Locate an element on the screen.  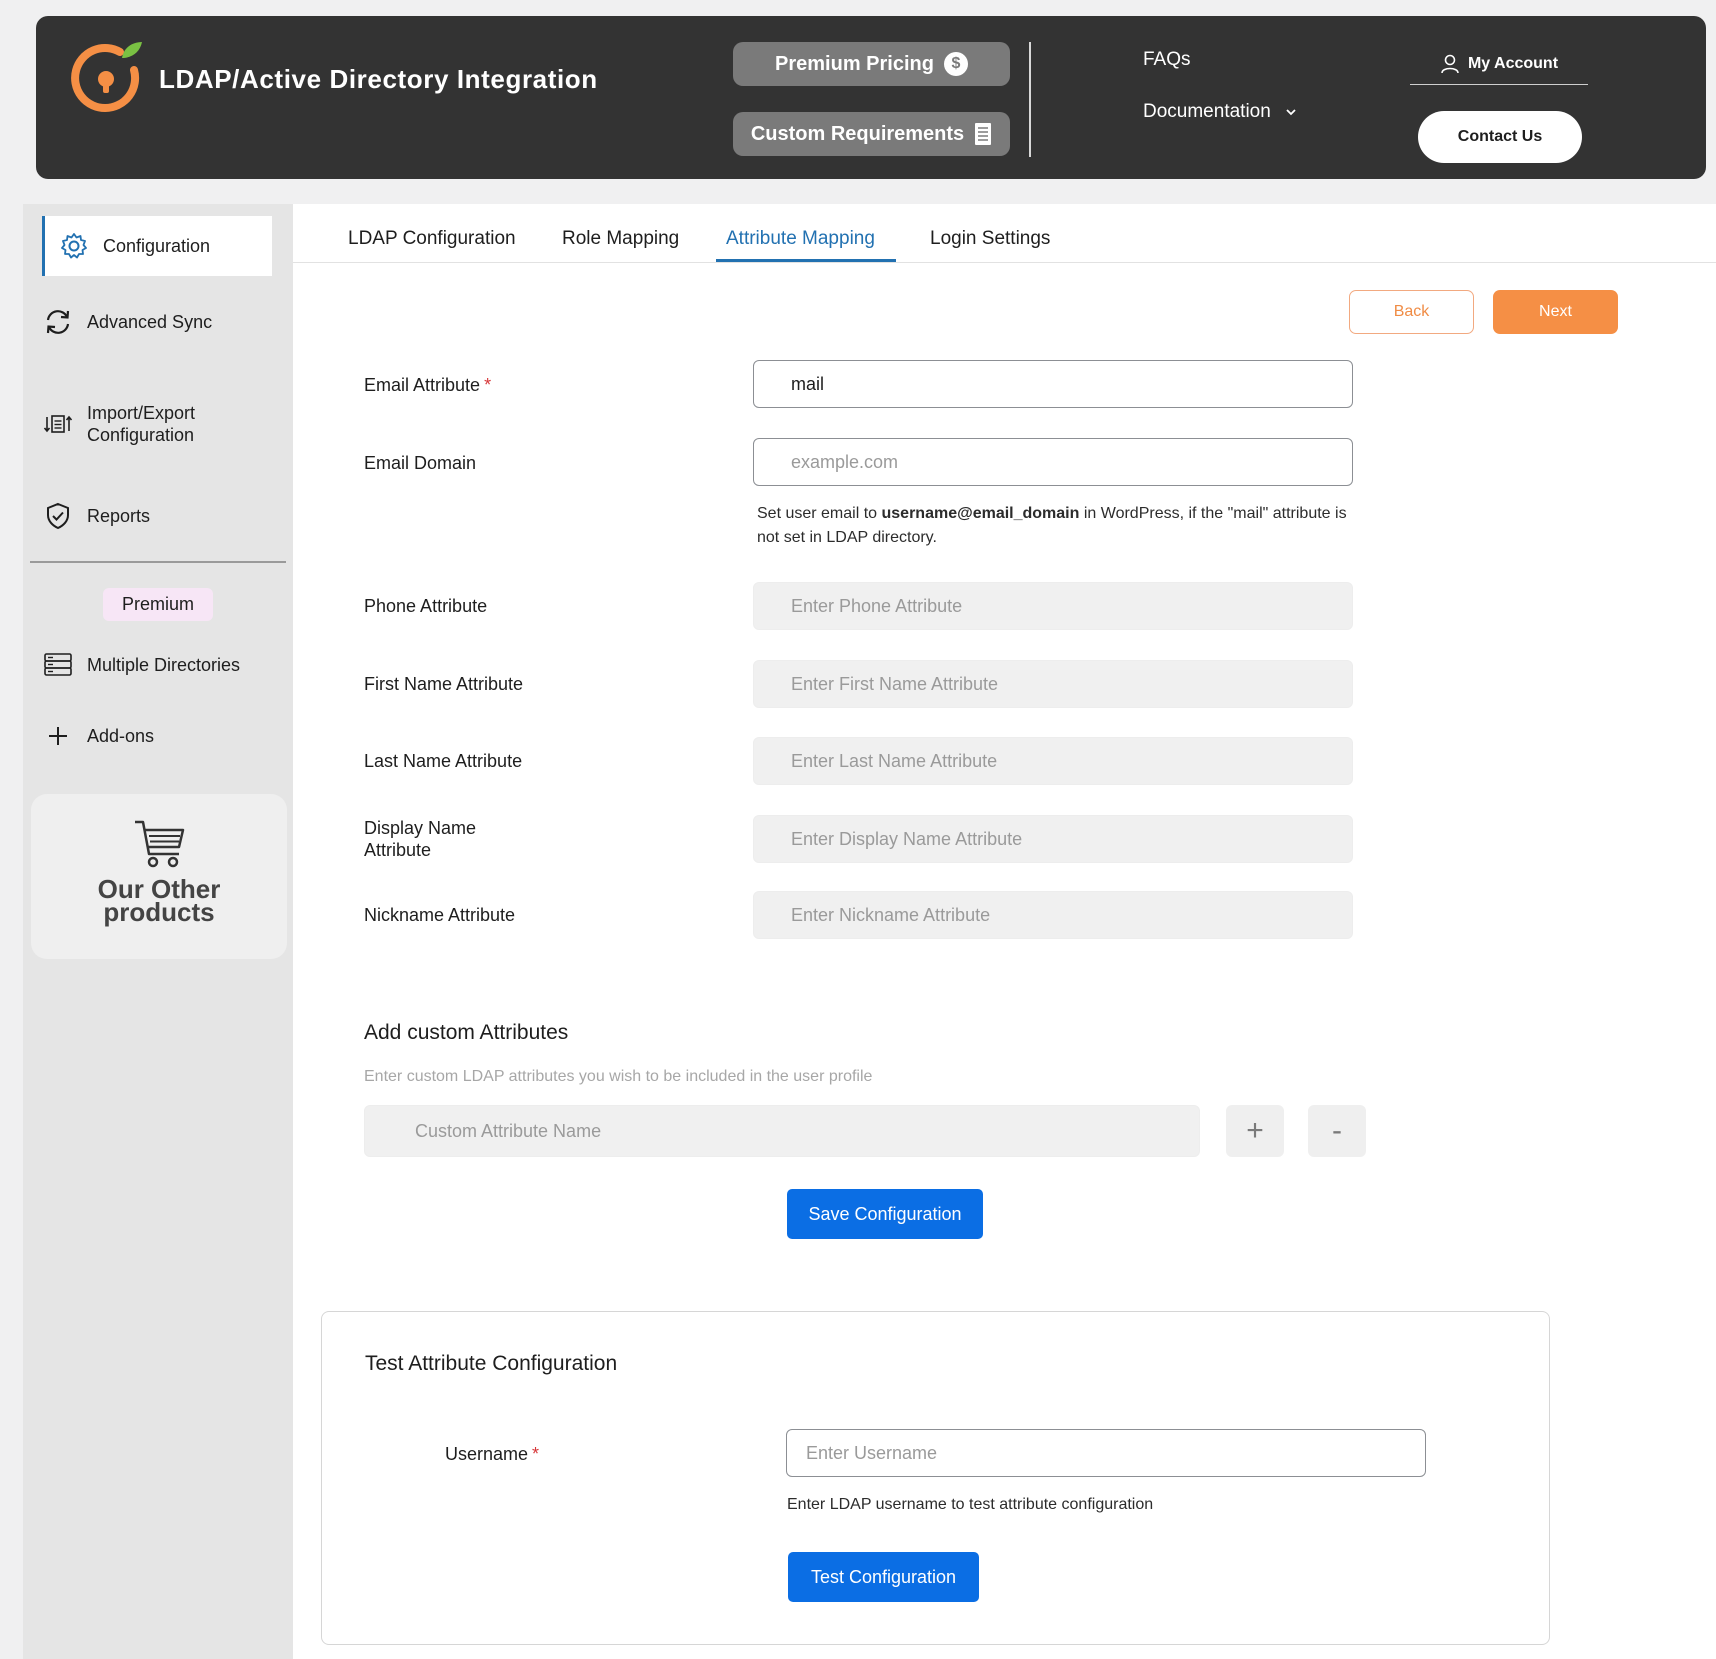
tab-ldap-configuration: LDAP Configuration is located at coordinates (432, 239).